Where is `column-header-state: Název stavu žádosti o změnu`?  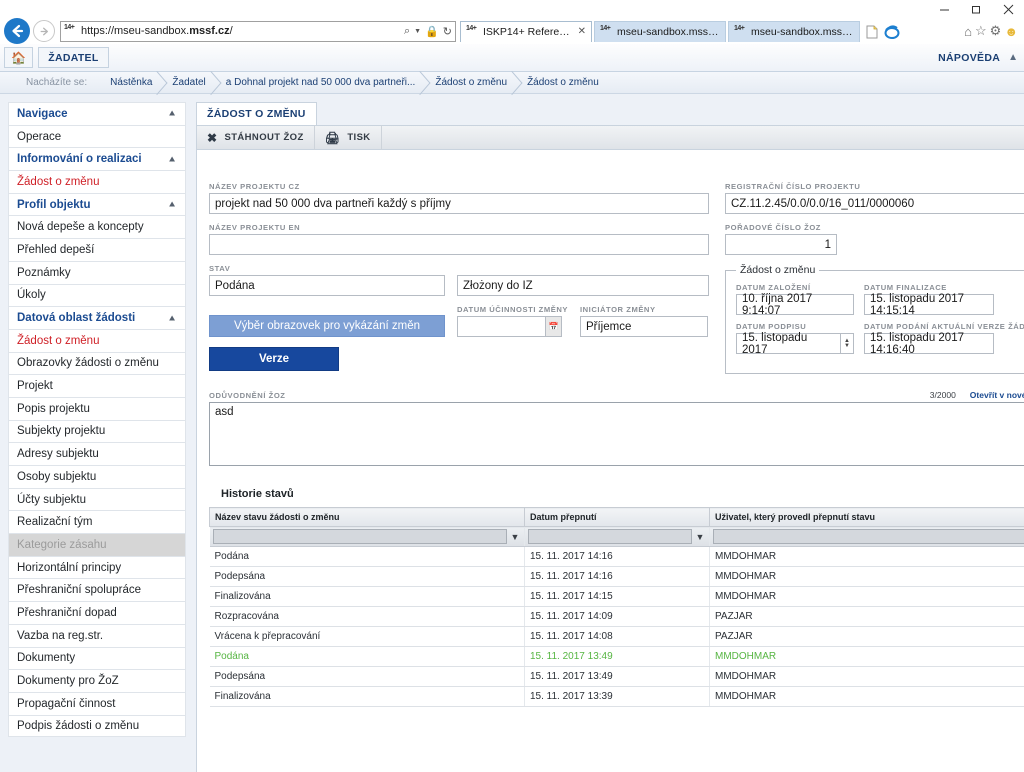 column-header-state: Název stavu žádosti o změnu is located at coordinates (367, 517).